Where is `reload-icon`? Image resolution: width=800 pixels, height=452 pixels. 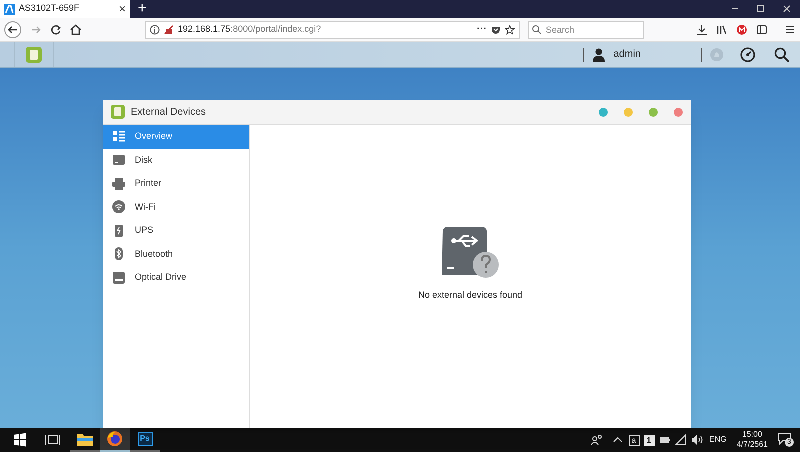 reload-icon is located at coordinates (56, 30).